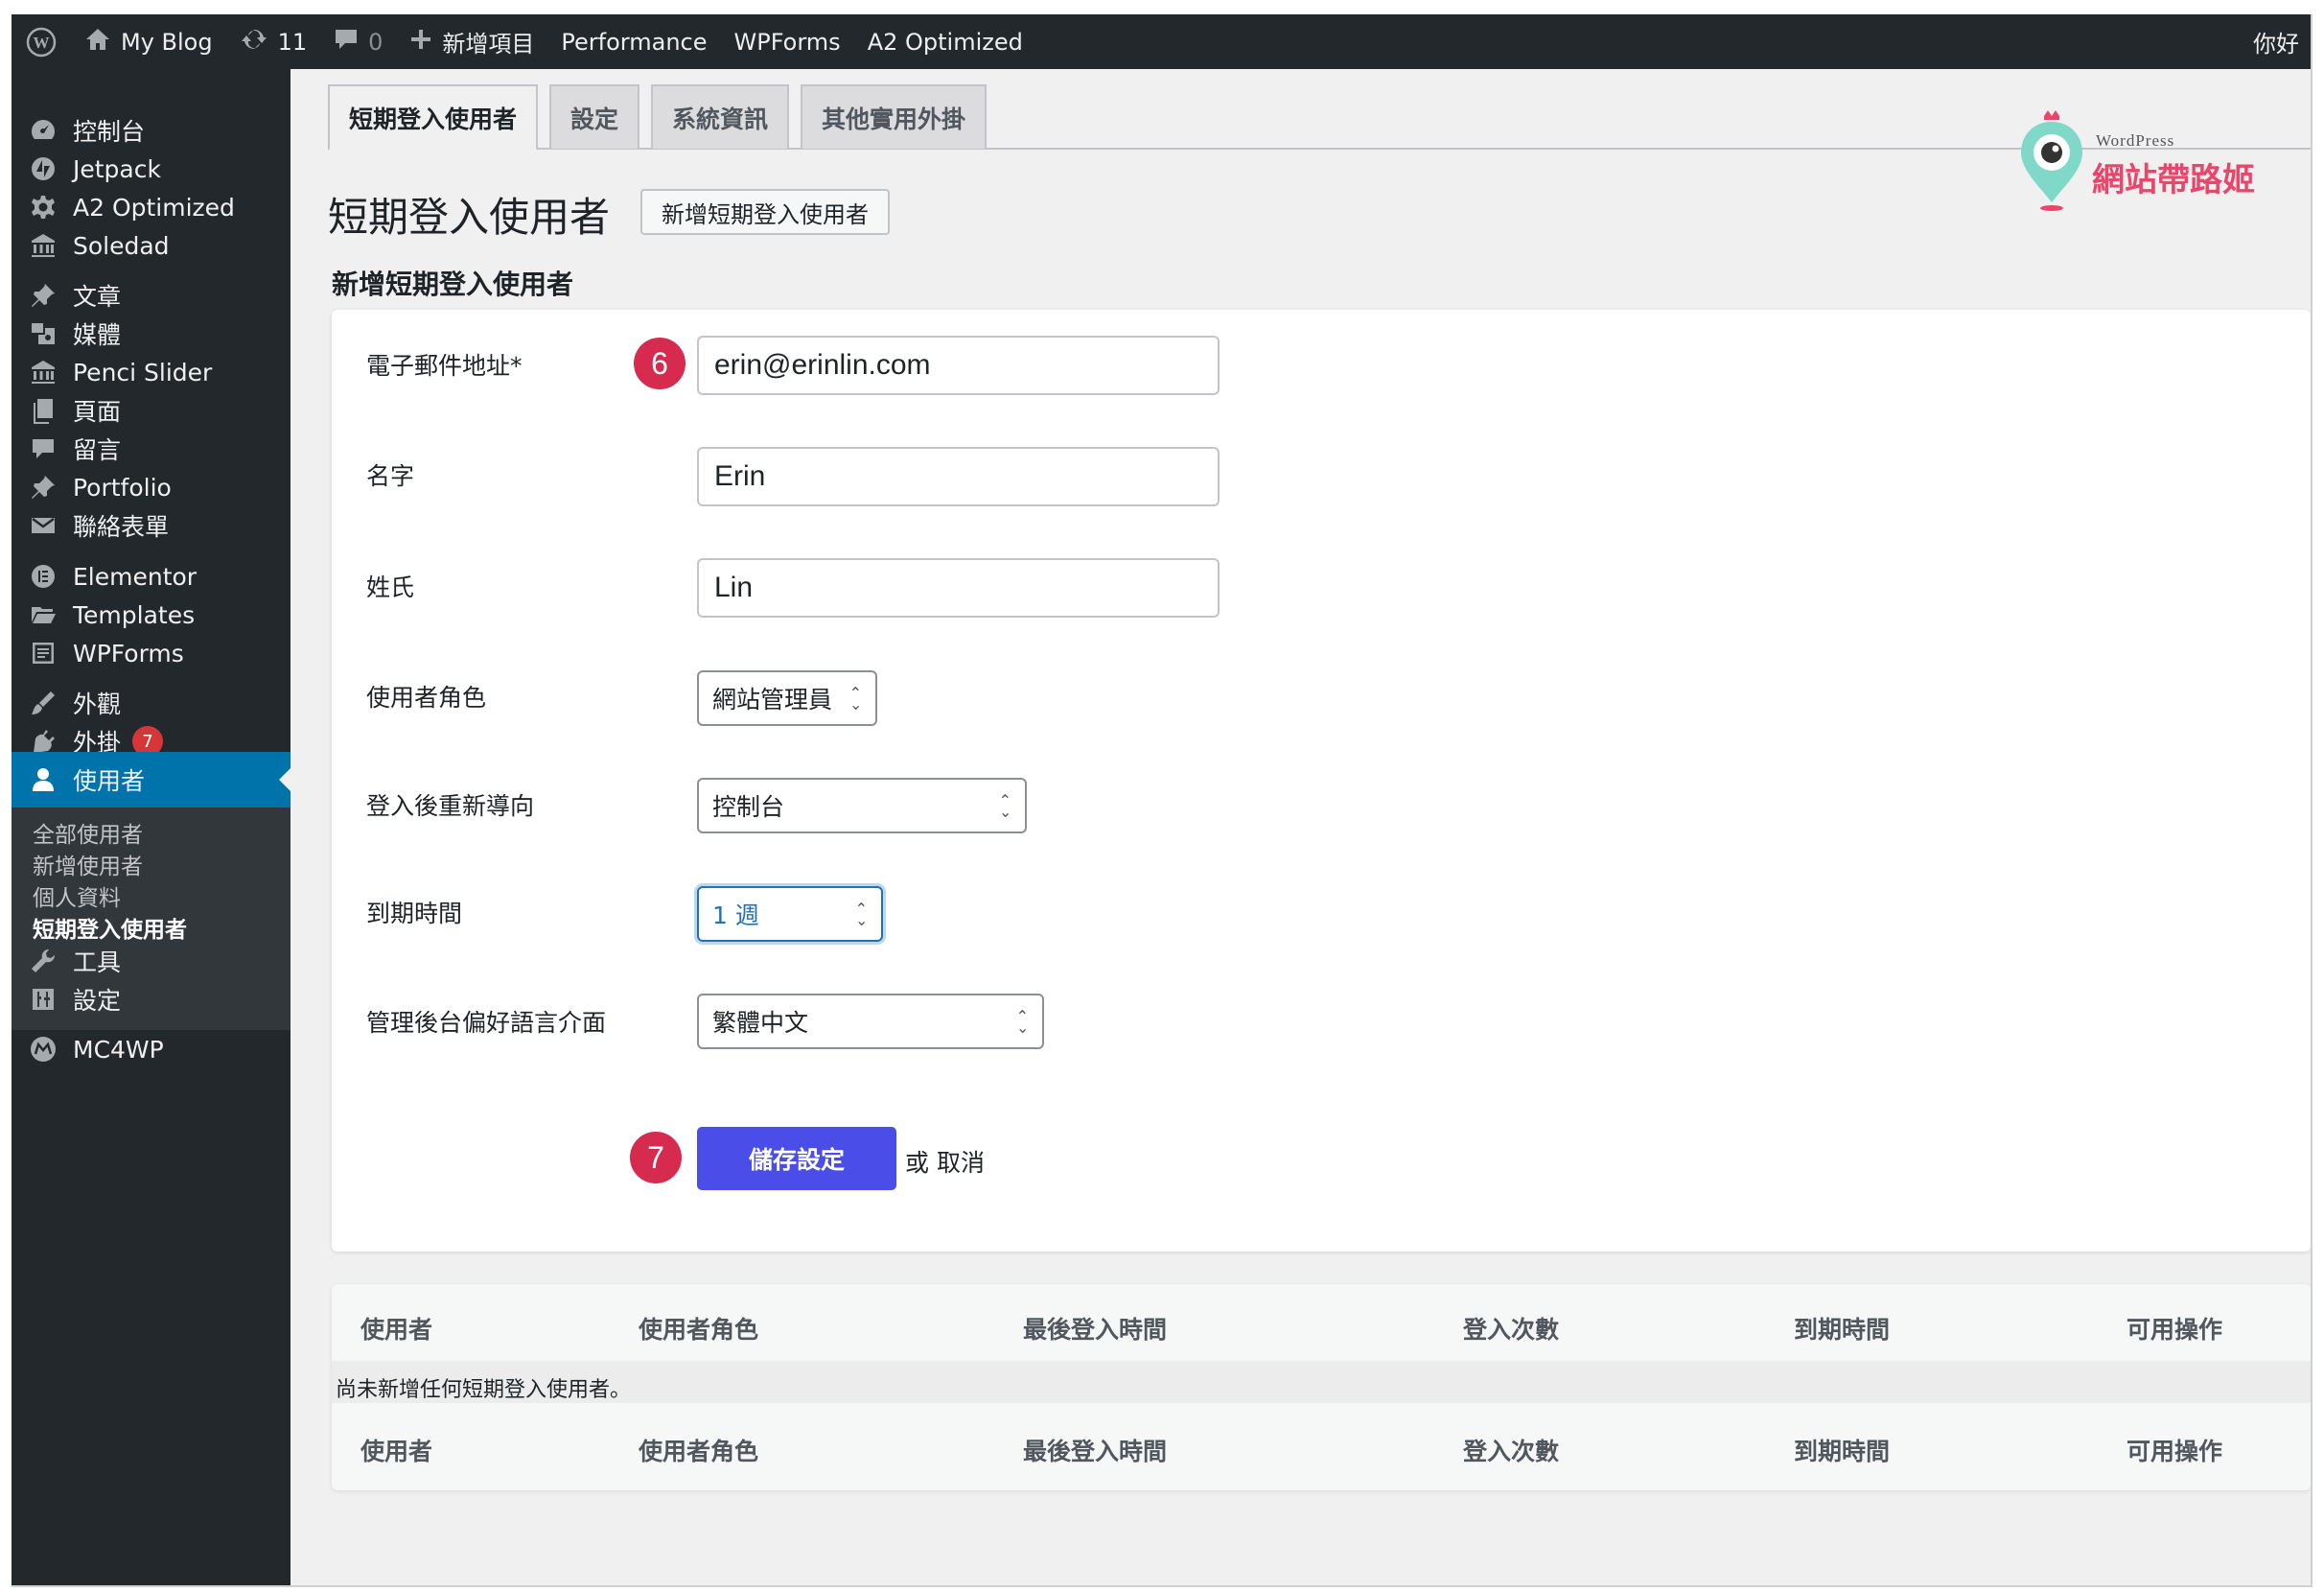 The height and width of the screenshot is (1592, 2324). Describe the element at coordinates (151, 245) in the screenshot. I see `sidebar-item-soledad: Soledad` at that location.